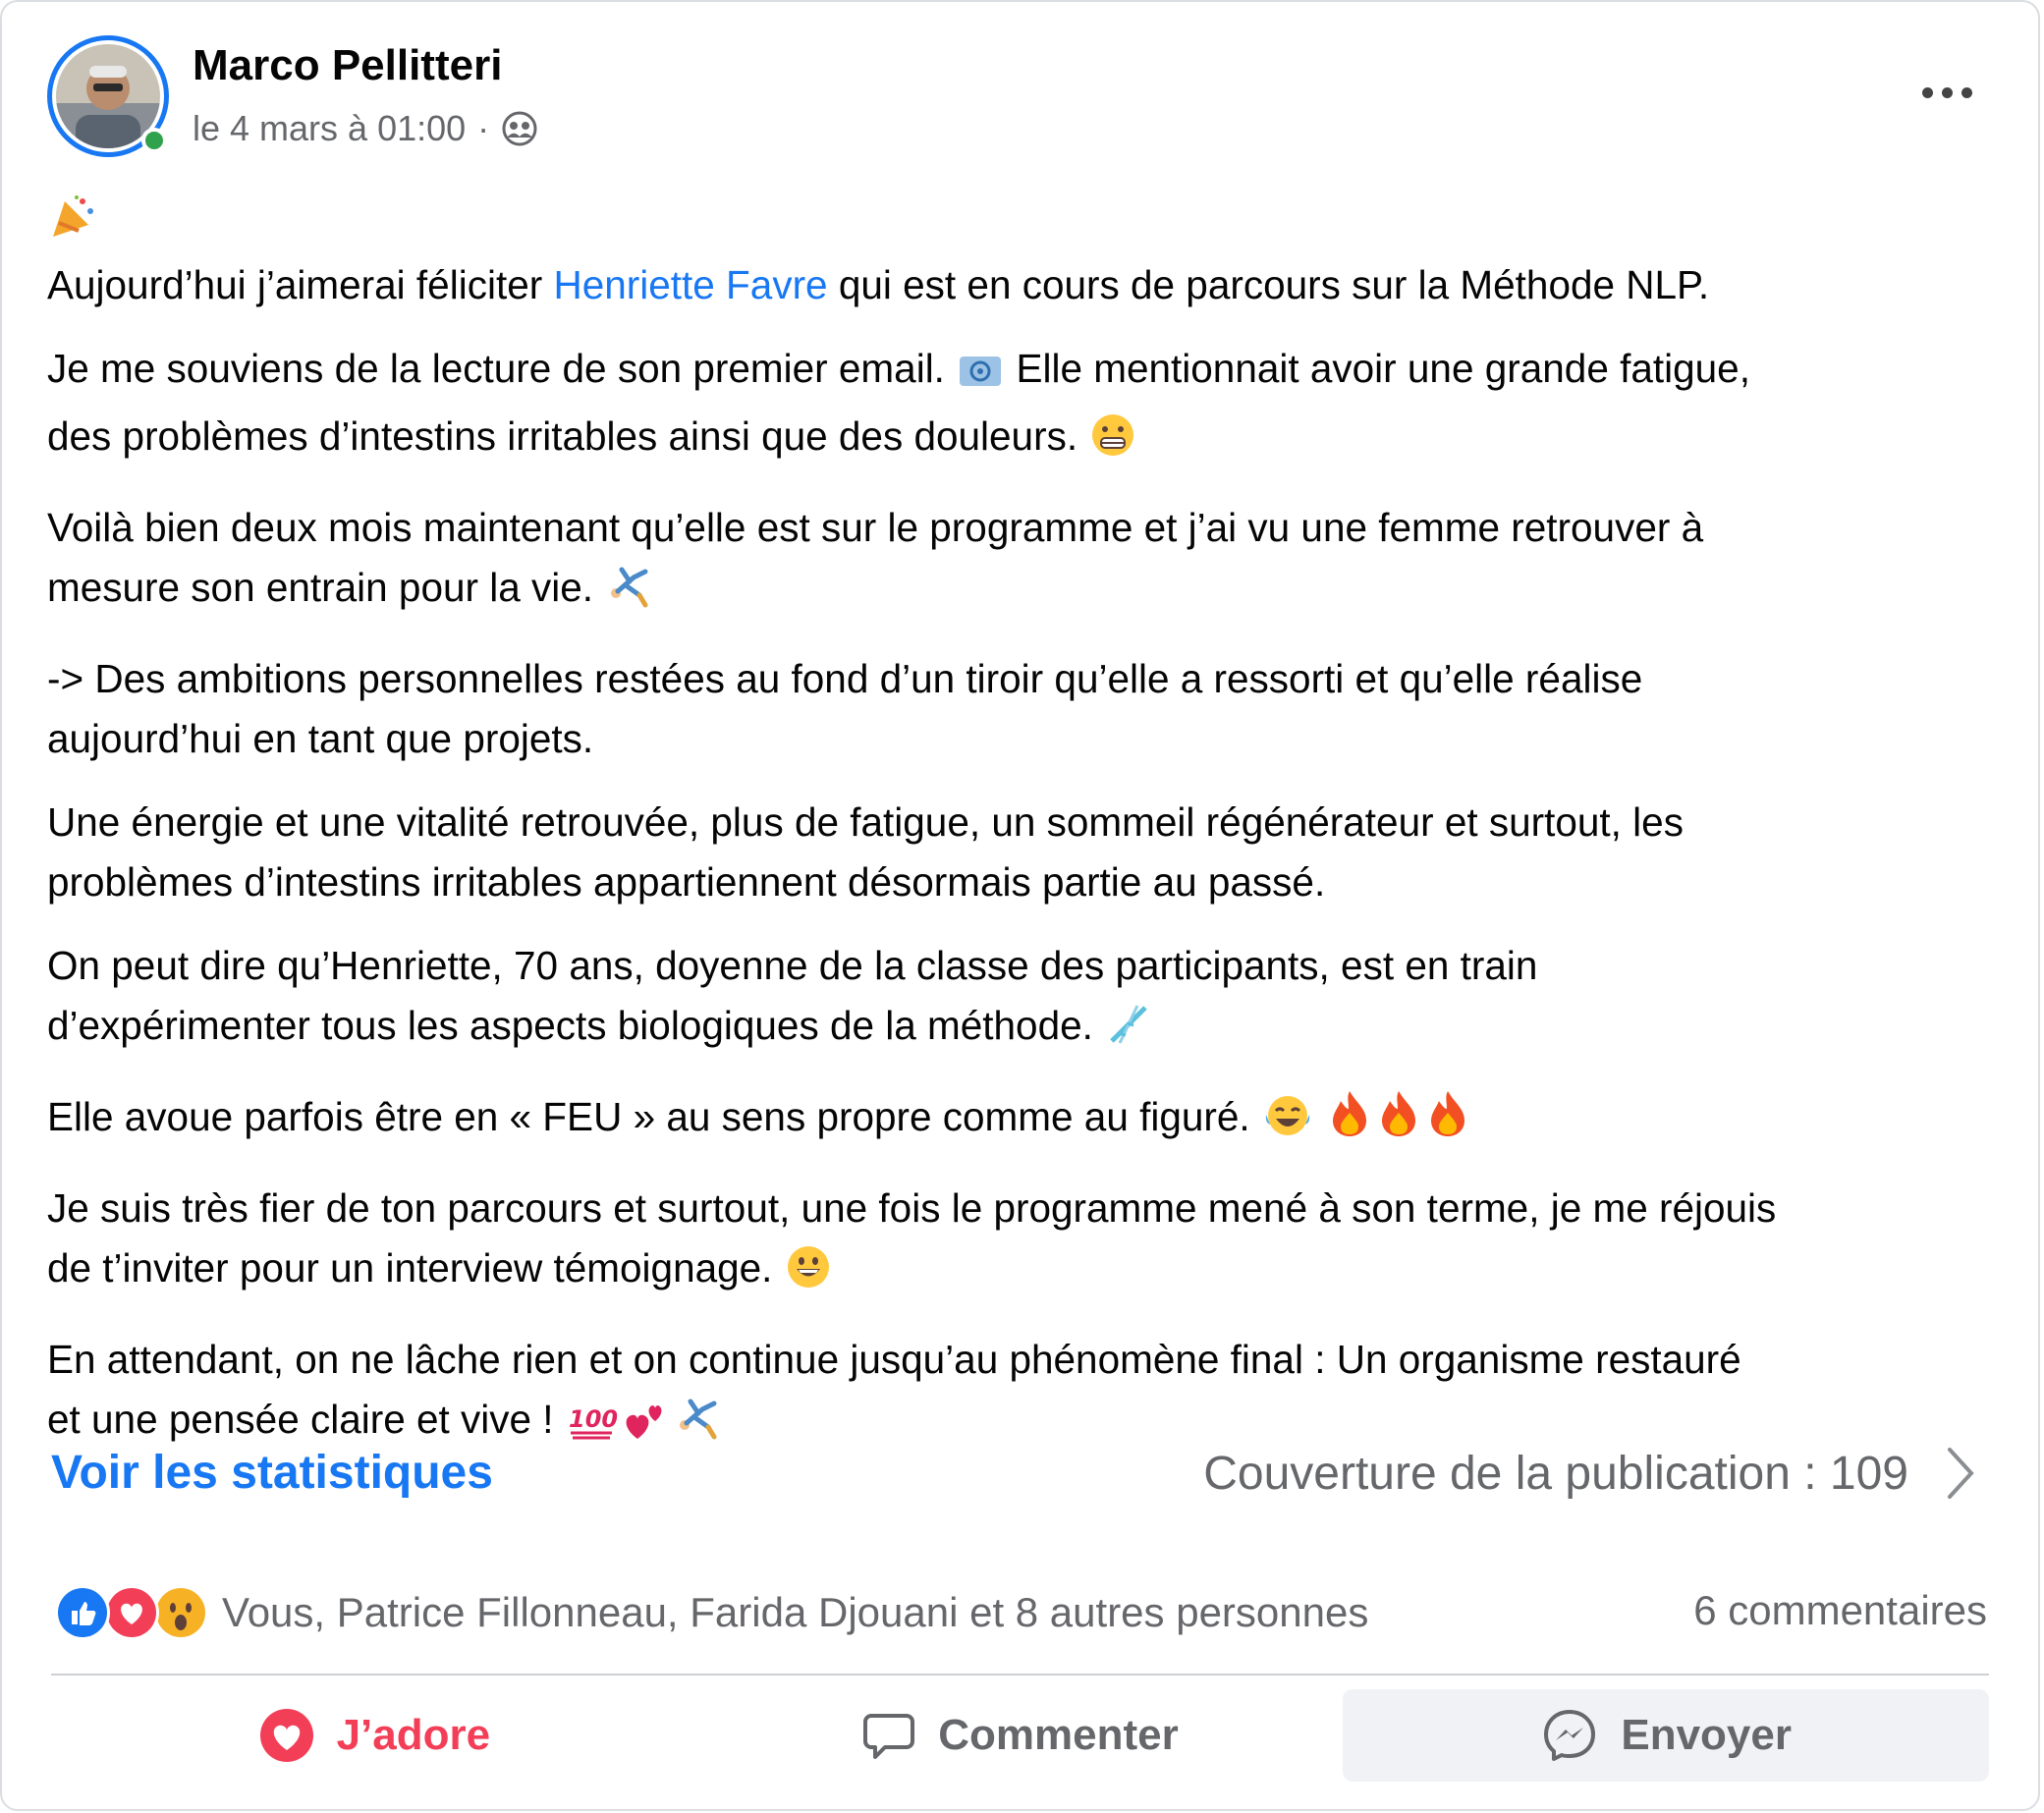  What do you see at coordinates (300, 1419) in the screenshot?
I see `body-text: et une pensée claire et vive !` at bounding box center [300, 1419].